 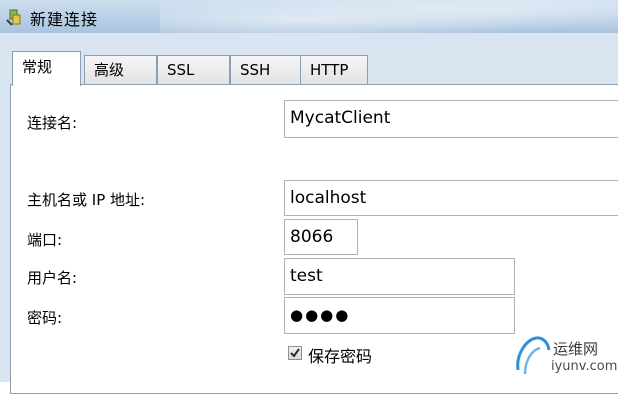 I want to click on title-bar-glass, so click(x=389, y=16).